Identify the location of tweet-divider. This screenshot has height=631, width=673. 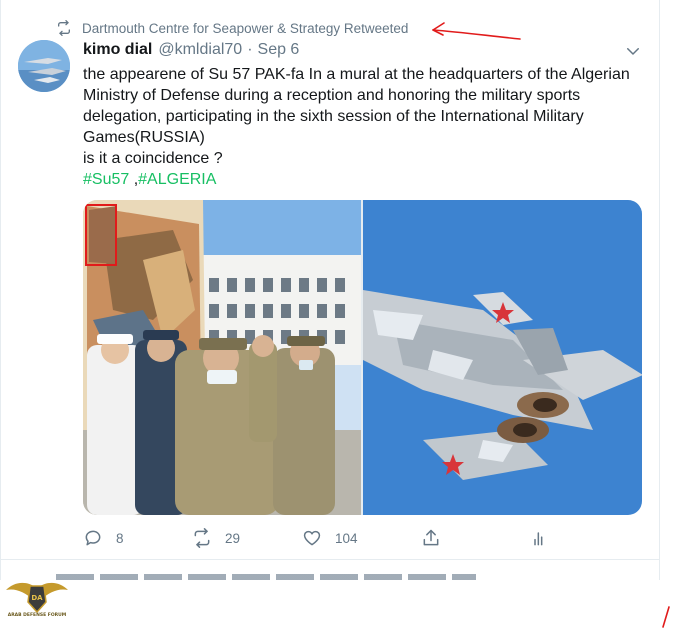
(330, 559).